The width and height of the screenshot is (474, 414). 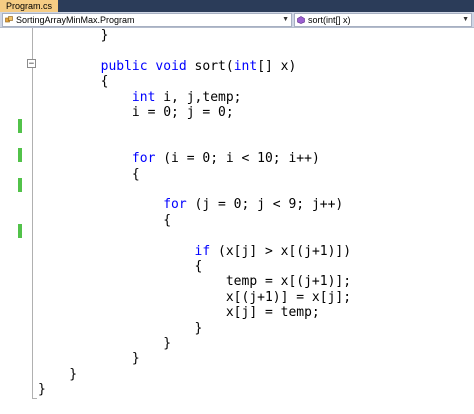 What do you see at coordinates (237, 6) in the screenshot?
I see `document-tab-strip: Program.cs` at bounding box center [237, 6].